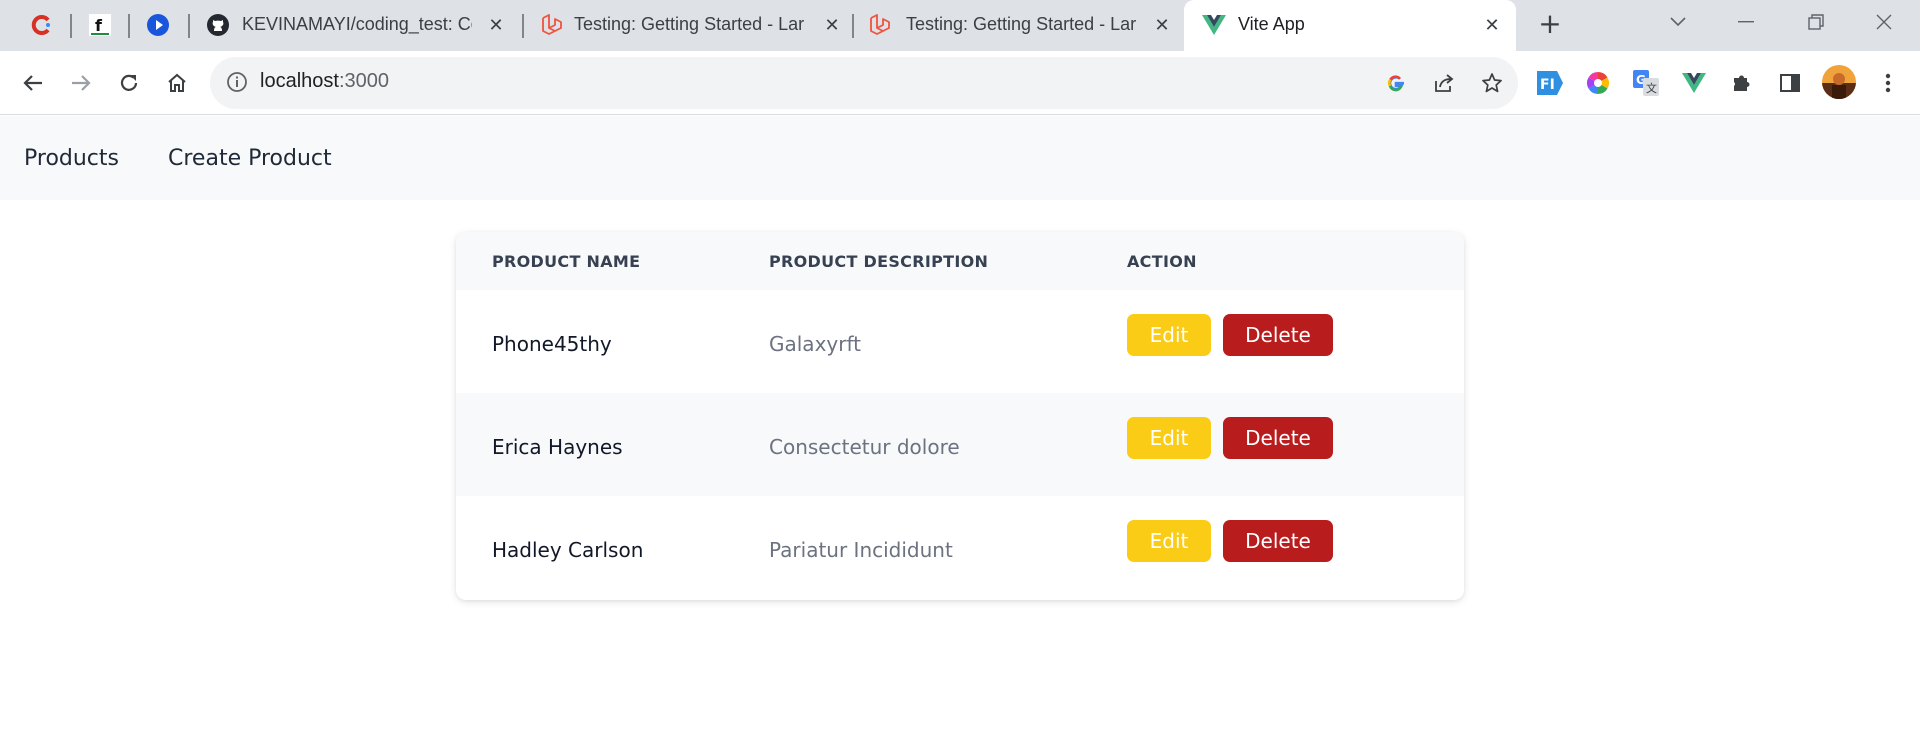 This screenshot has height=748, width=1920. Describe the element at coordinates (566, 261) in the screenshot. I see `header-product-name: PRODUCT NAME` at that location.